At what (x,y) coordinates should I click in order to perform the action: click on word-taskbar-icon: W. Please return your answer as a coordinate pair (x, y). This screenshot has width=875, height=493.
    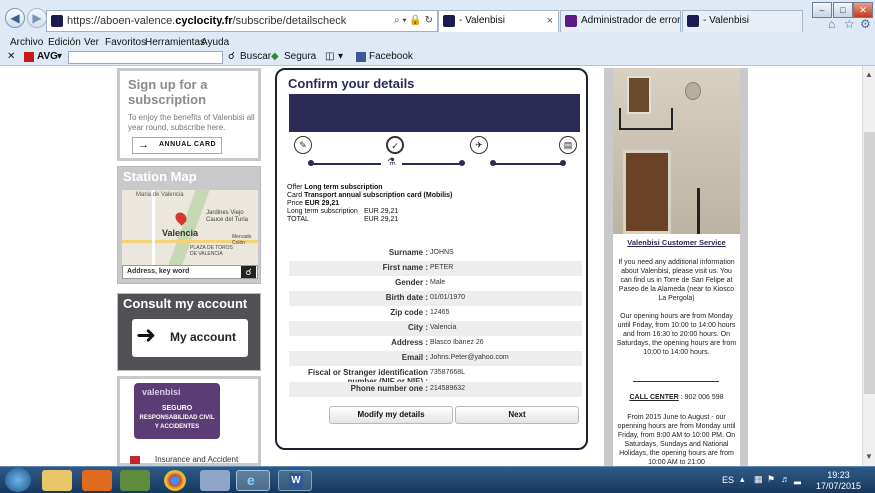
    Looking at the image, I should click on (295, 480).